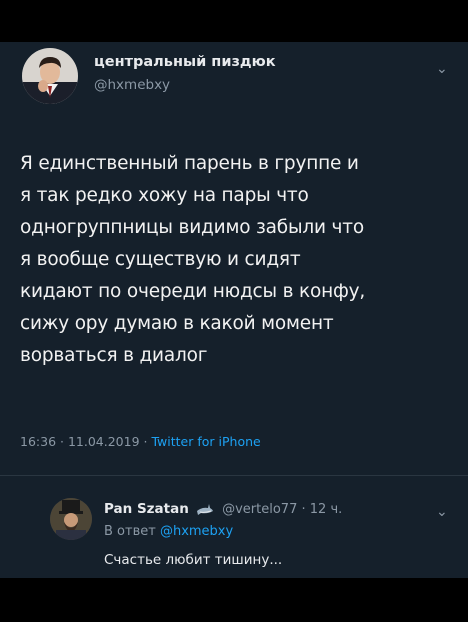 The height and width of the screenshot is (622, 468). I want to click on reply-header: Pan Szatan @vertelo77 · 12 ч., so click(223, 509).